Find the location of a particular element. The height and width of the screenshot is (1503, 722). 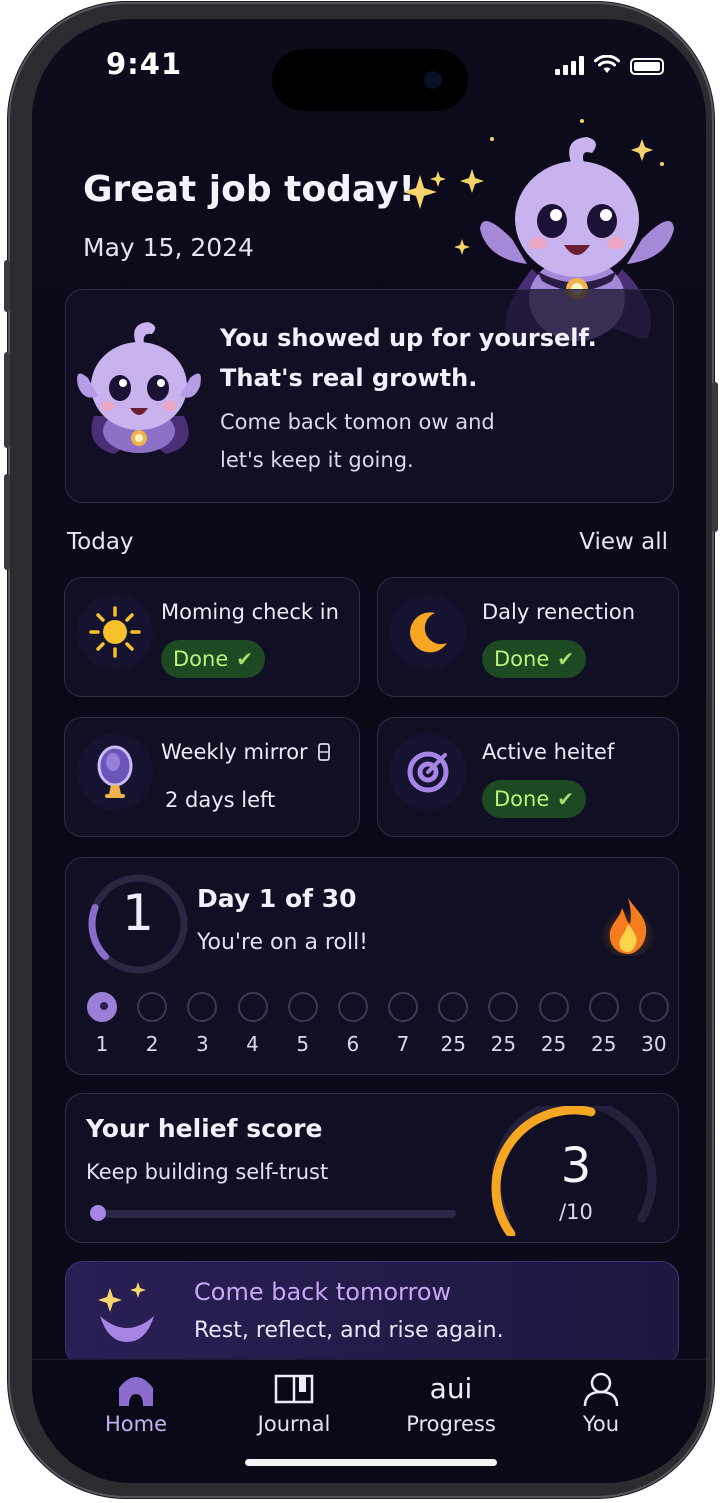

streak-day: 1 is located at coordinates (102, 1024).